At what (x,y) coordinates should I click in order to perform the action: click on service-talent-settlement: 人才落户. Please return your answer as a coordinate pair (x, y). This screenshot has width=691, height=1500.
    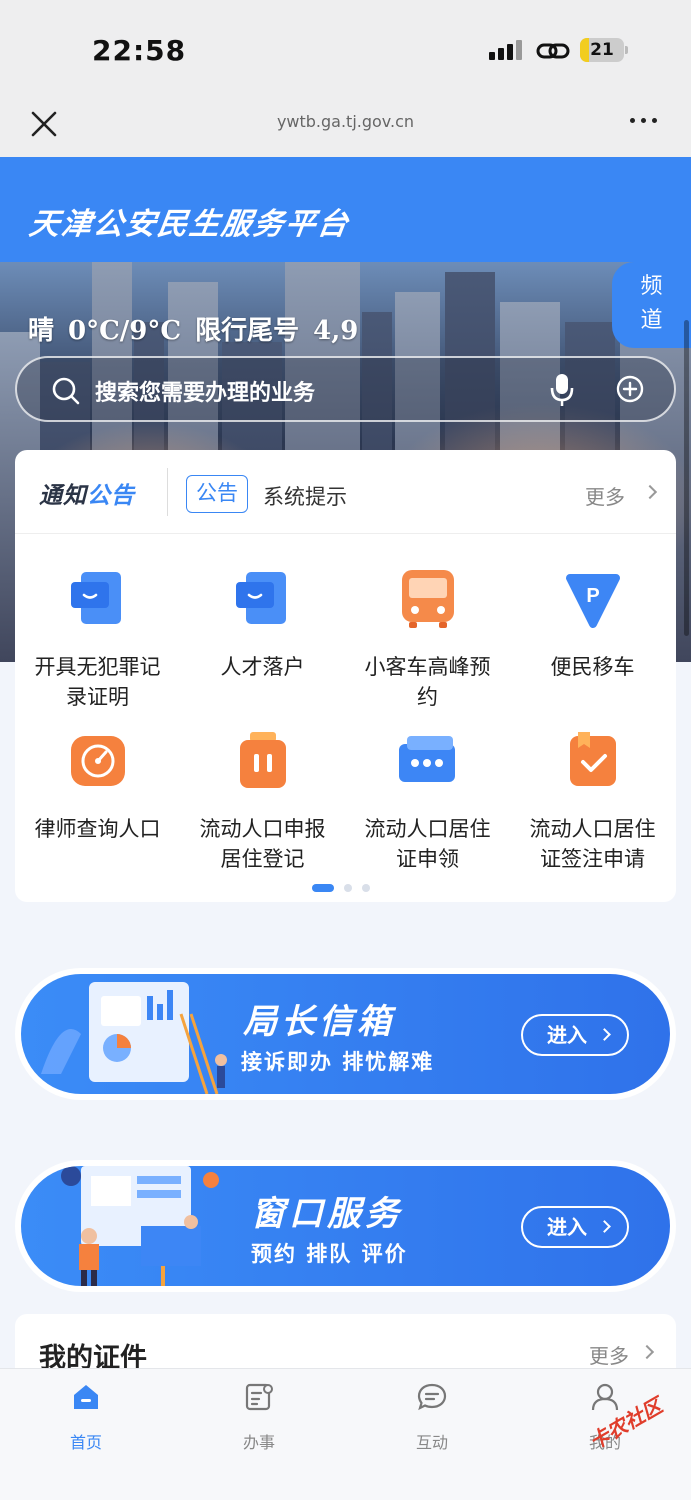
    Looking at the image, I should click on (262, 625).